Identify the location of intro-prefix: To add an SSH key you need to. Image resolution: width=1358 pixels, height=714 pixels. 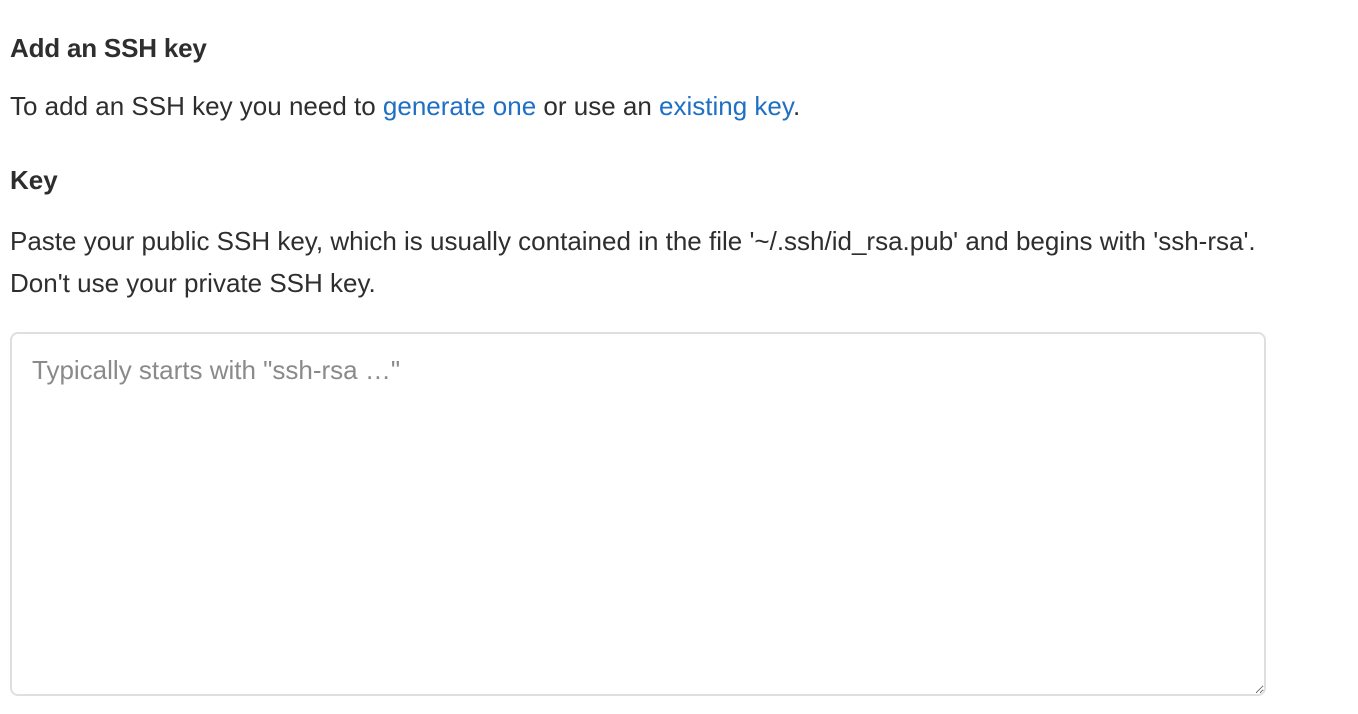
(196, 106).